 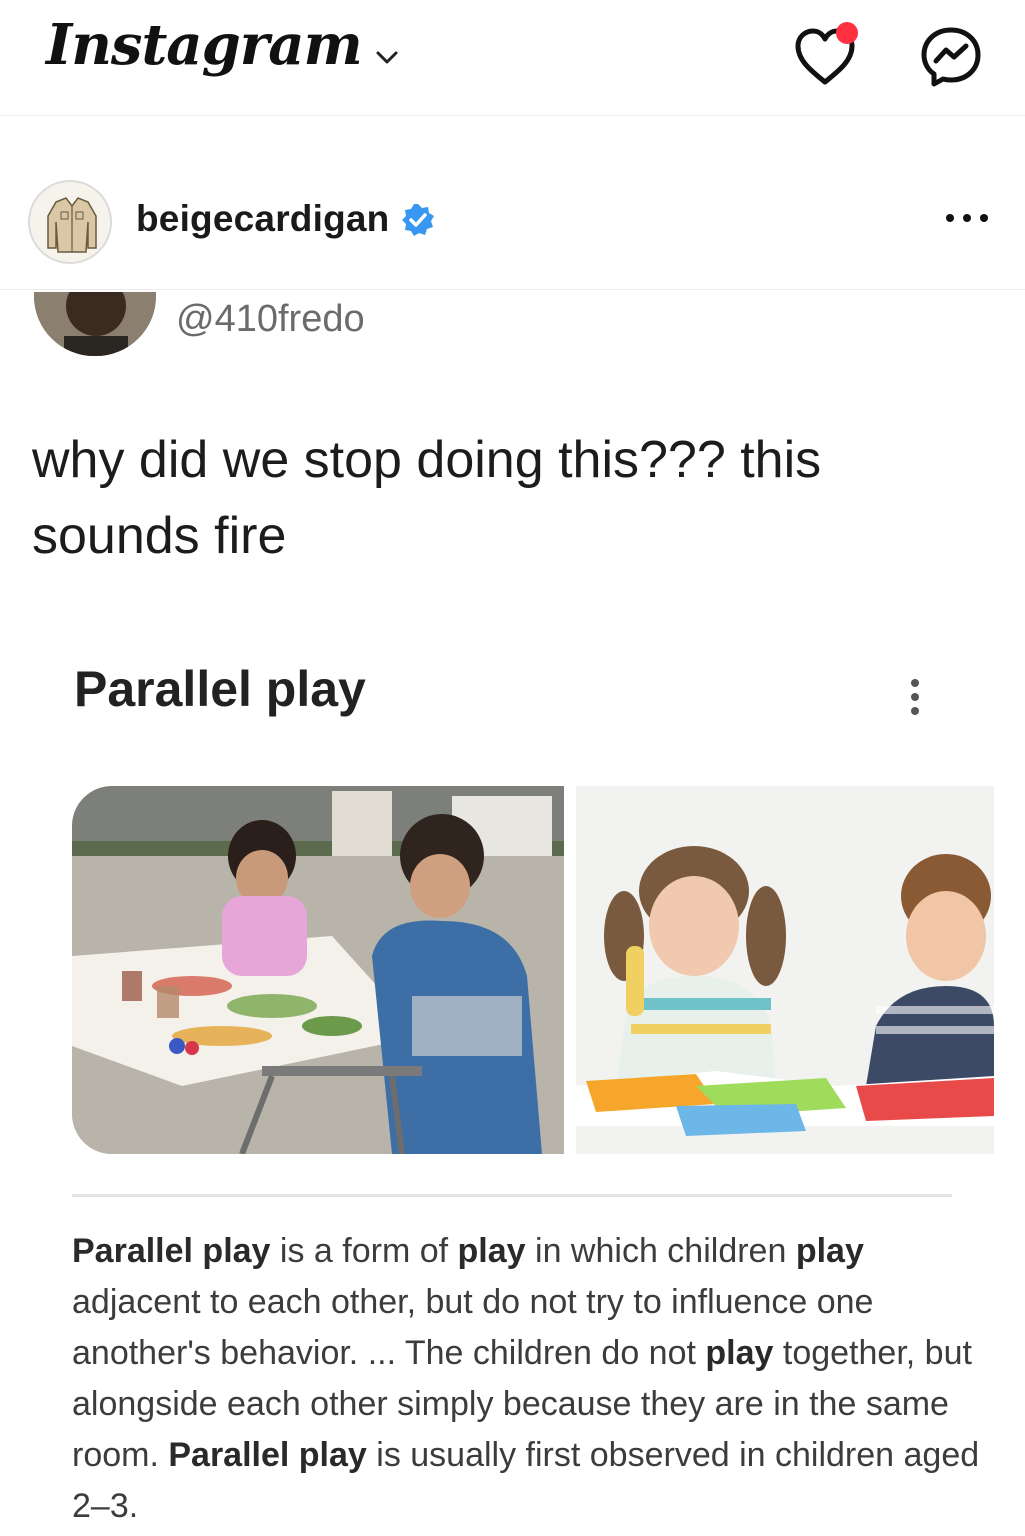 I want to click on snippet-text: is a form of, so click(x=364, y=1251).